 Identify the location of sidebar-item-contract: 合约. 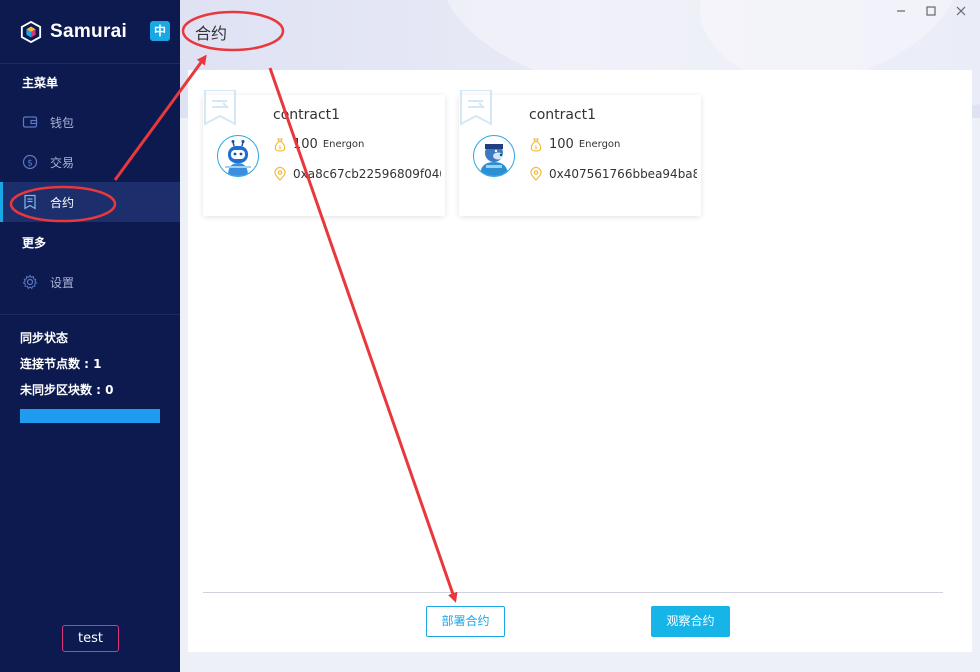
(90, 202).